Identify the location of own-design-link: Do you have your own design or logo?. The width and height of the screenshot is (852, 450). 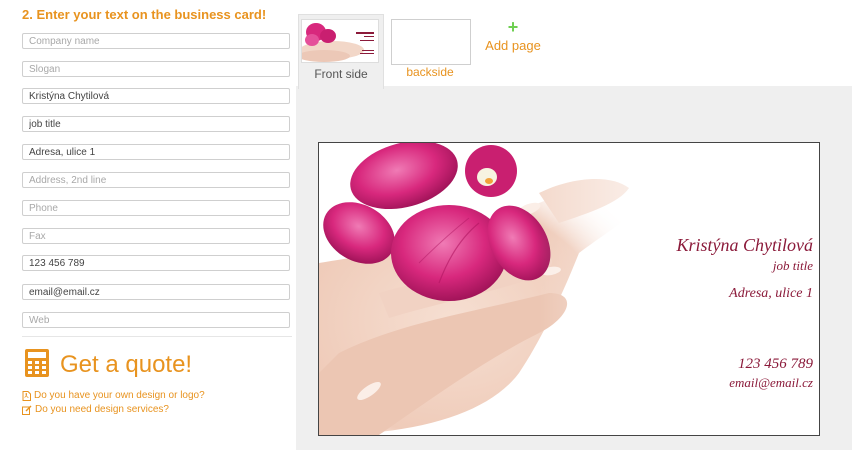
(113, 395).